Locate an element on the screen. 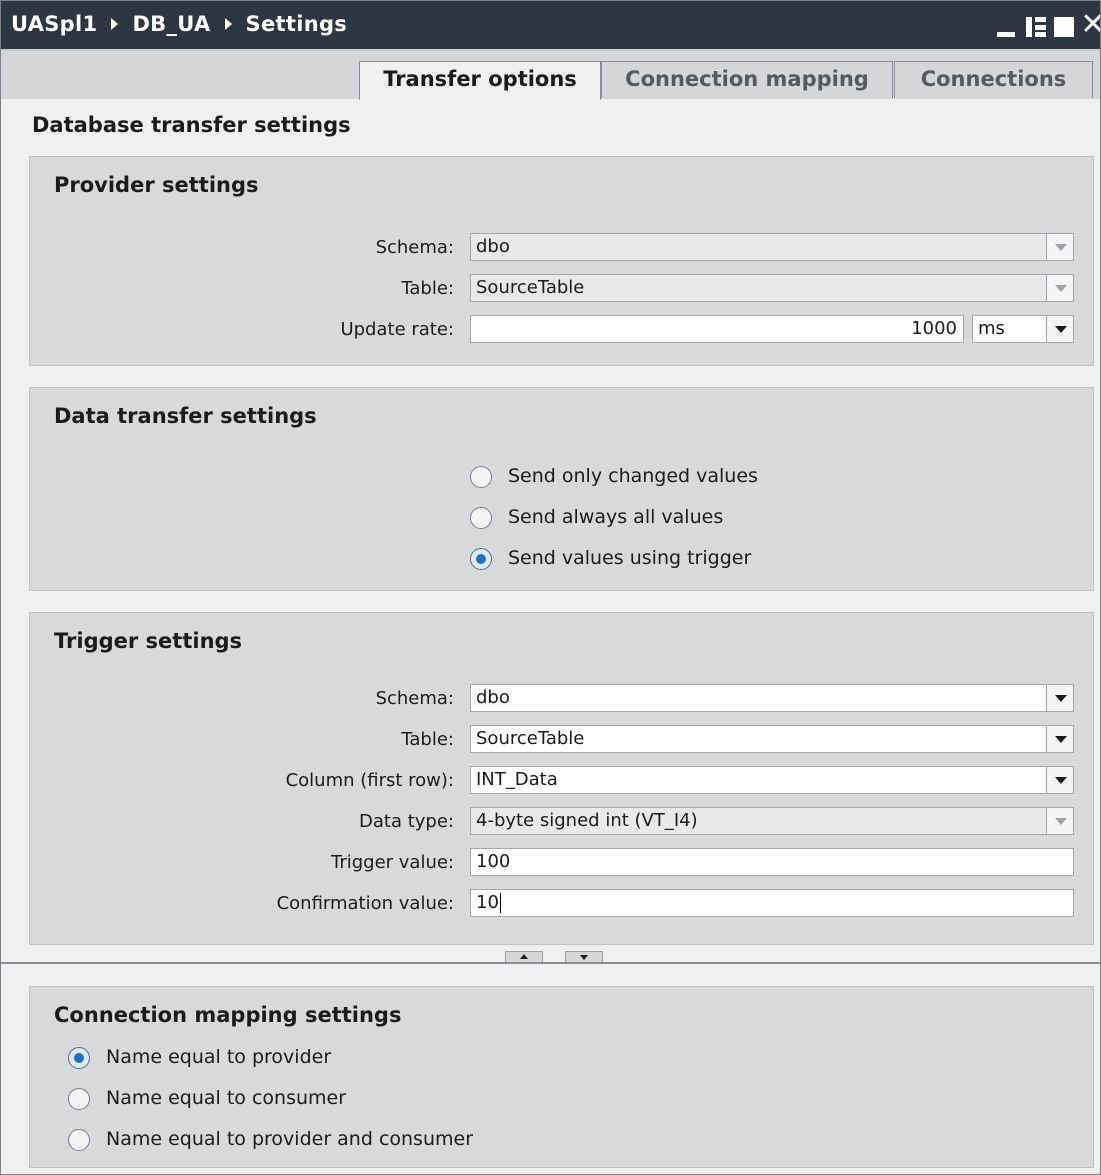 The width and height of the screenshot is (1101, 1175). radio-label: Send always all values is located at coordinates (615, 517).